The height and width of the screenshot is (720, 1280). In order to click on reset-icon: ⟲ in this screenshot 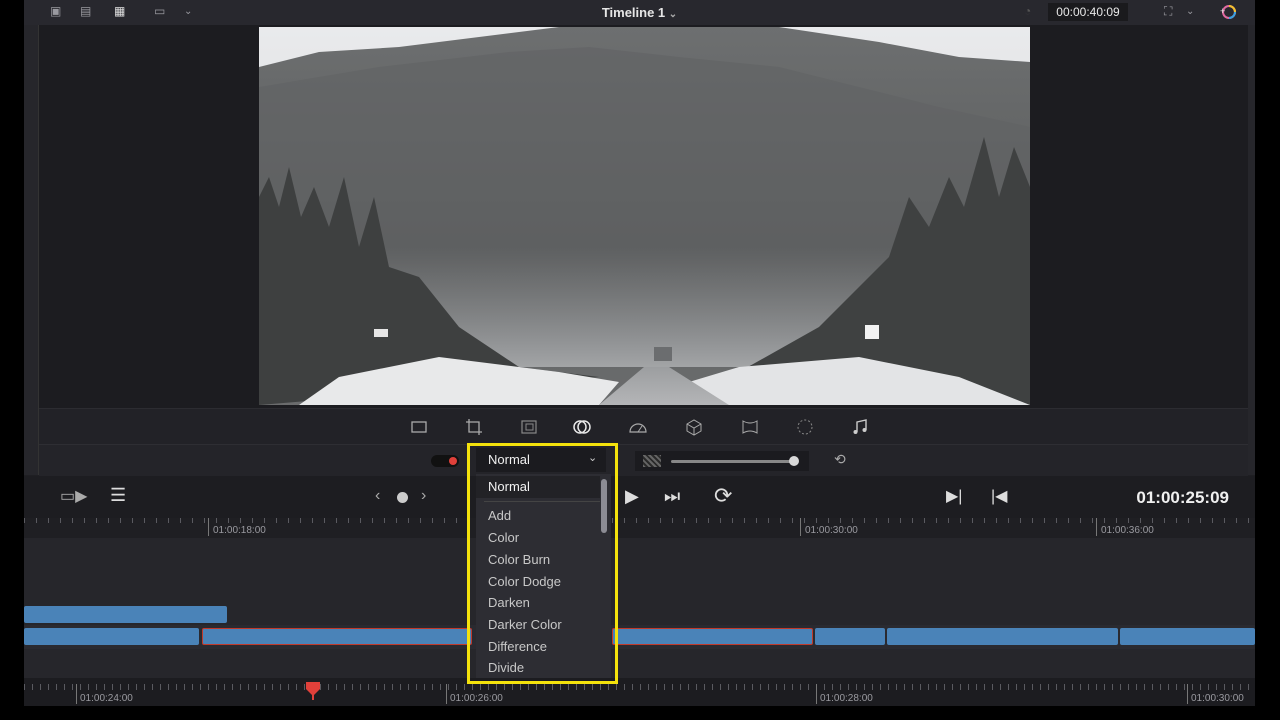, I will do `click(840, 459)`.